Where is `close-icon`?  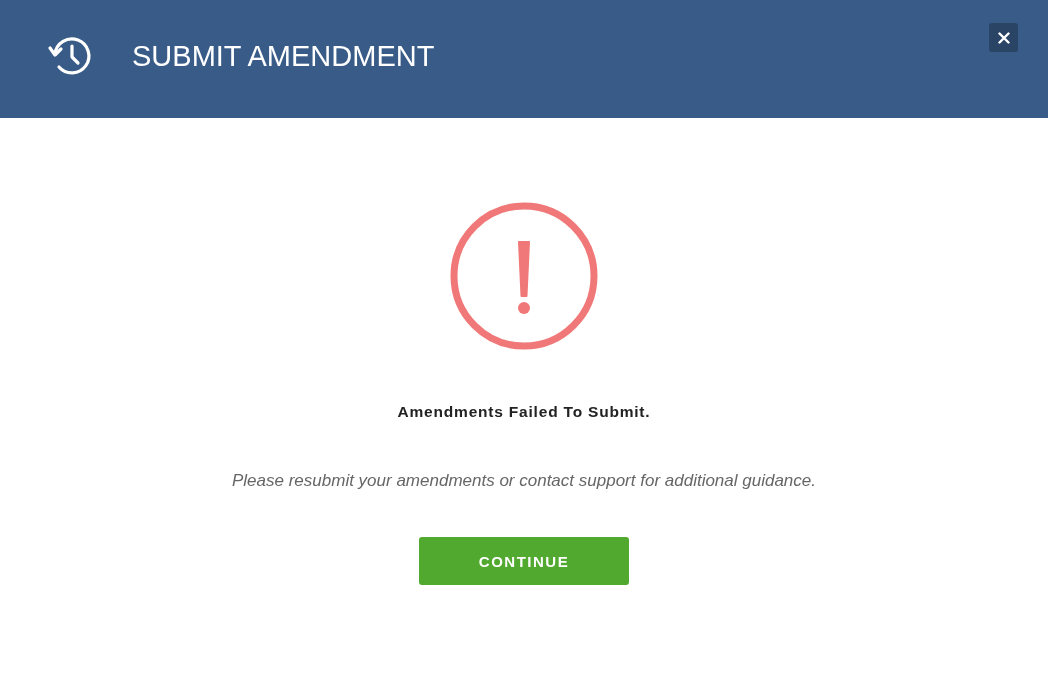 close-icon is located at coordinates (1003, 37).